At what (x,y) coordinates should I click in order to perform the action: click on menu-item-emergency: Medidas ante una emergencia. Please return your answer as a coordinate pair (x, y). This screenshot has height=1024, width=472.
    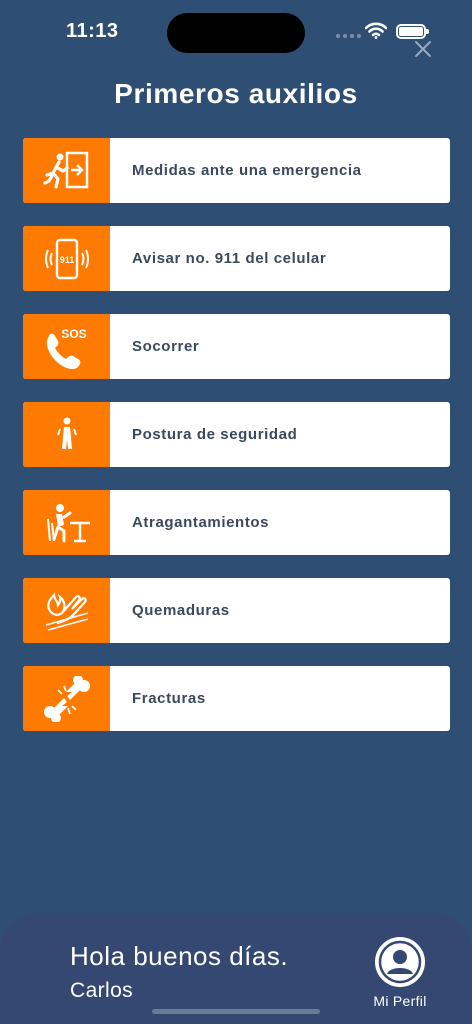
    Looking at the image, I should click on (236, 170).